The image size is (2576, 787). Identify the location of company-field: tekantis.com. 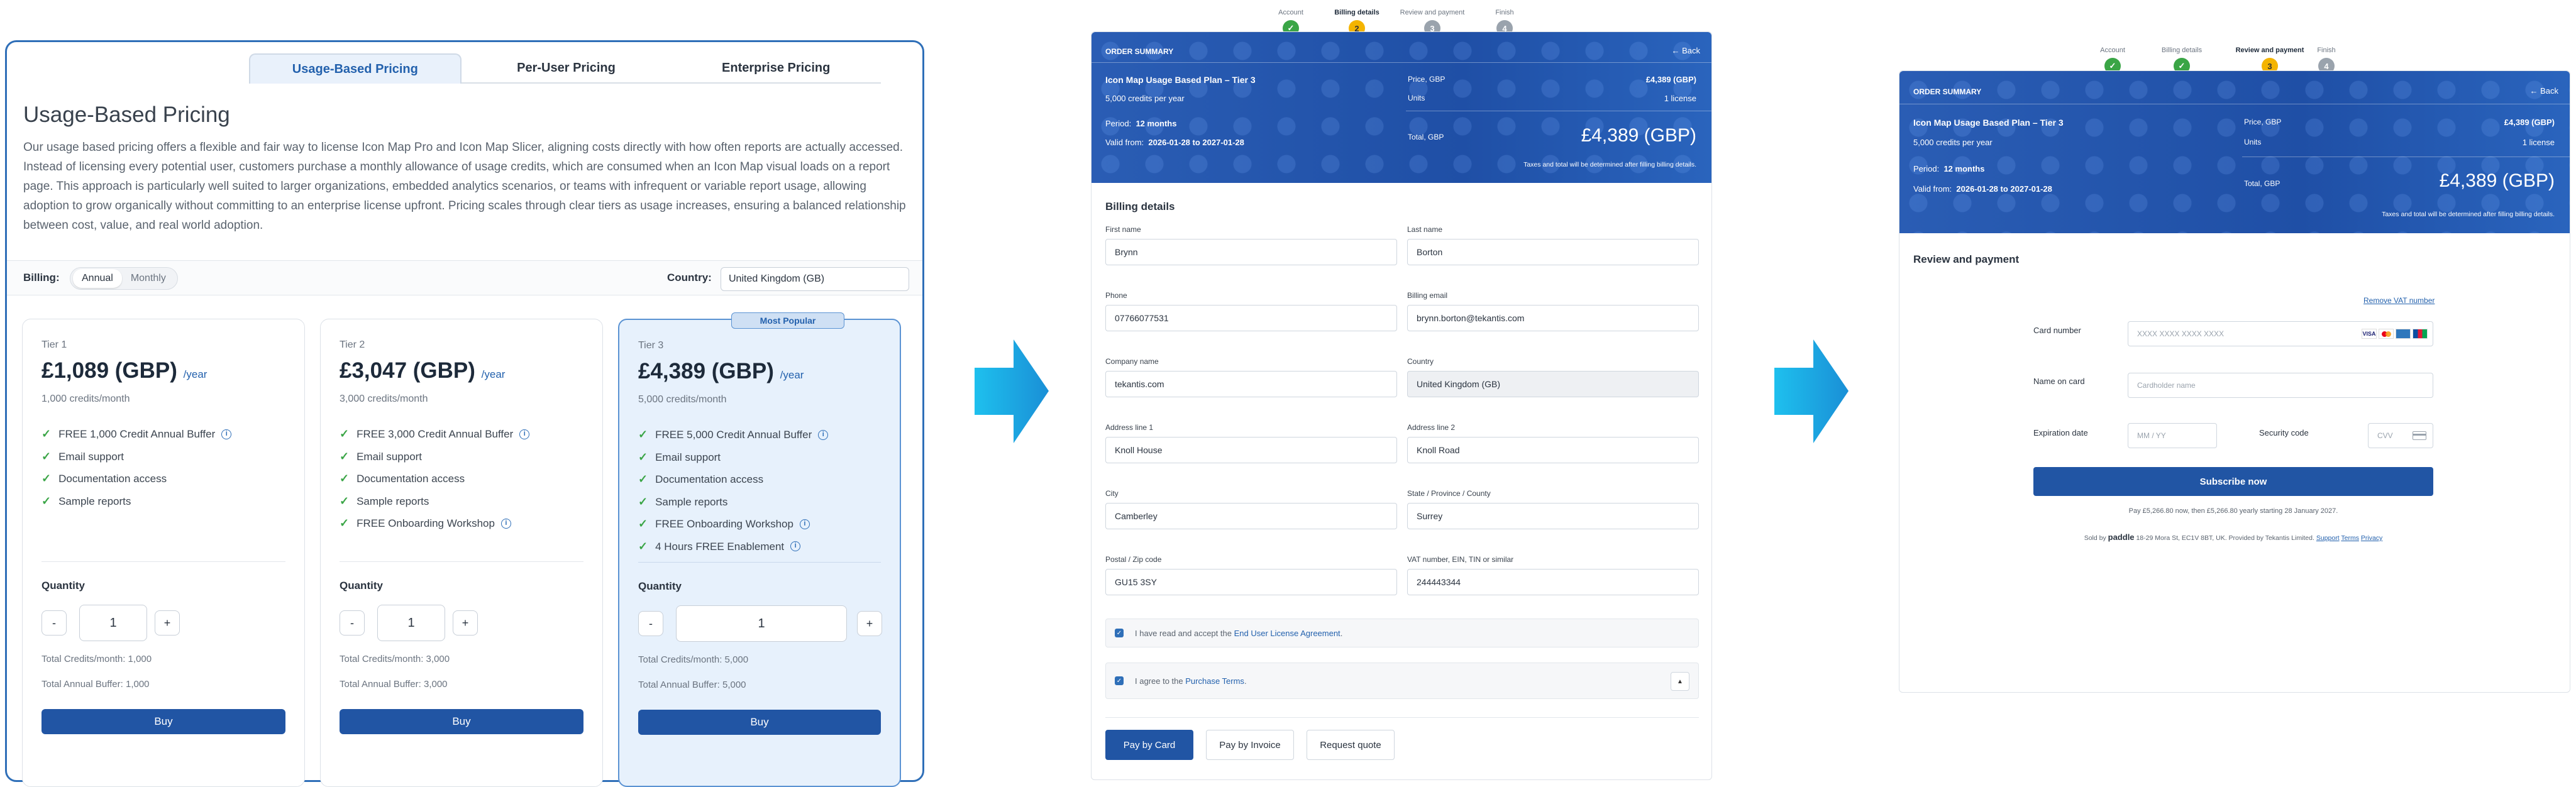
(1251, 384).